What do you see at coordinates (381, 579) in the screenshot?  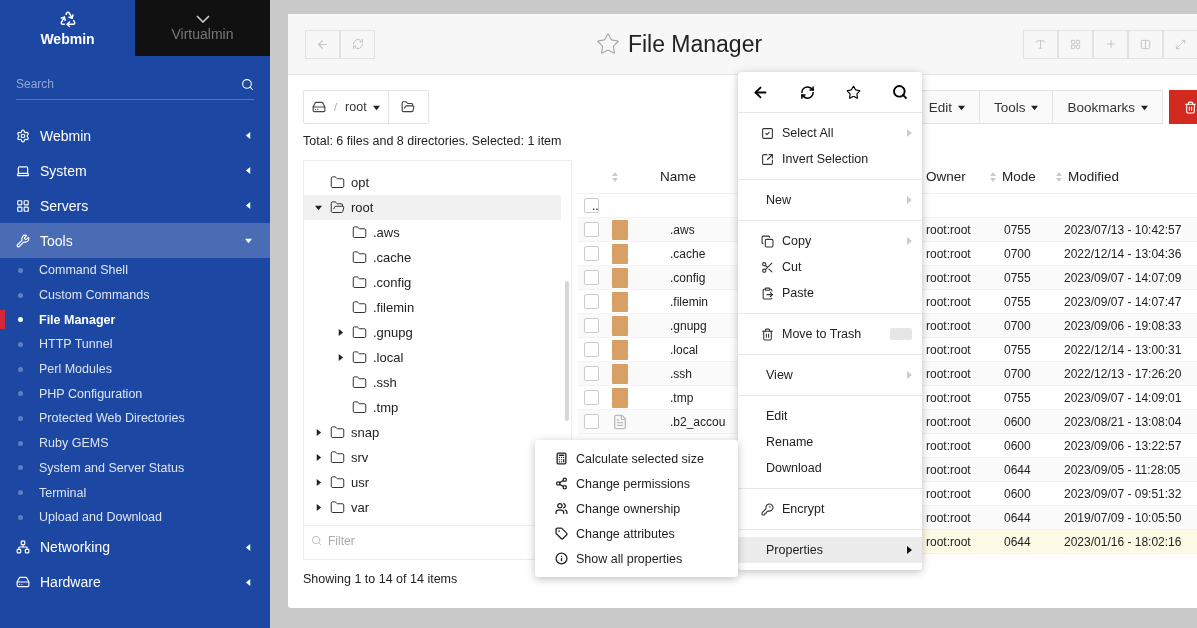 I see `footer-text: Showing 1 to 14 of 14 items` at bounding box center [381, 579].